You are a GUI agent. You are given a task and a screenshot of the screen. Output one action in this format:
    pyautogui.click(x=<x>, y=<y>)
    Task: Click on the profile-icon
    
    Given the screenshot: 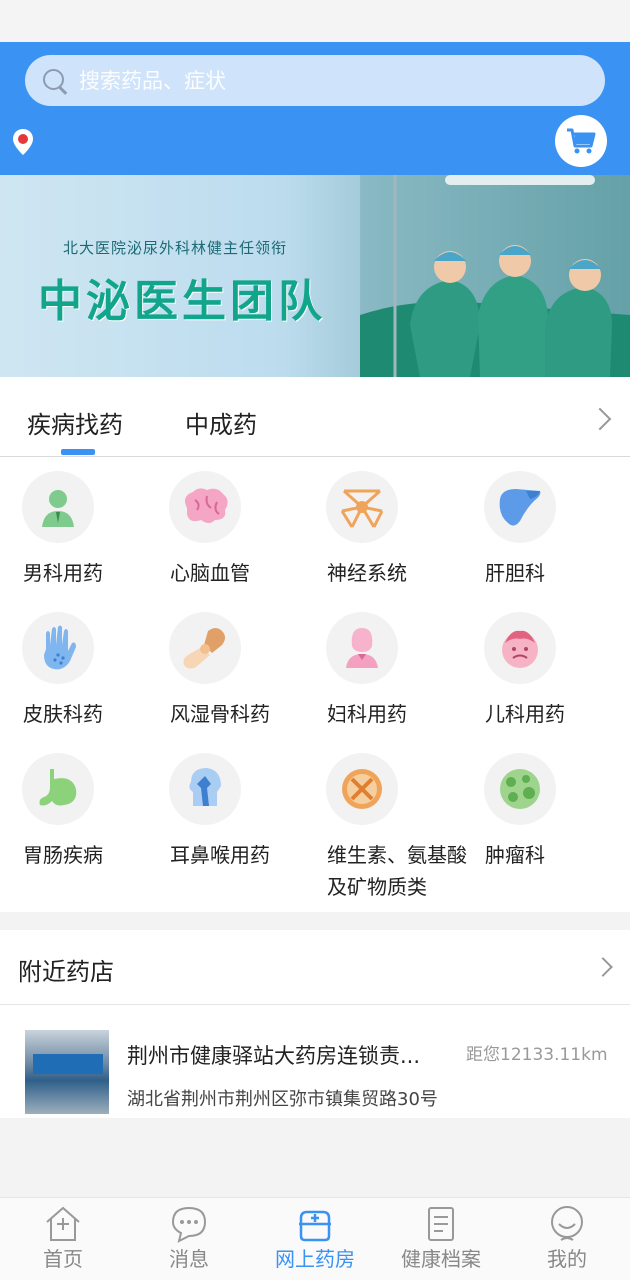 What is the action you would take?
    pyautogui.click(x=567, y=1223)
    